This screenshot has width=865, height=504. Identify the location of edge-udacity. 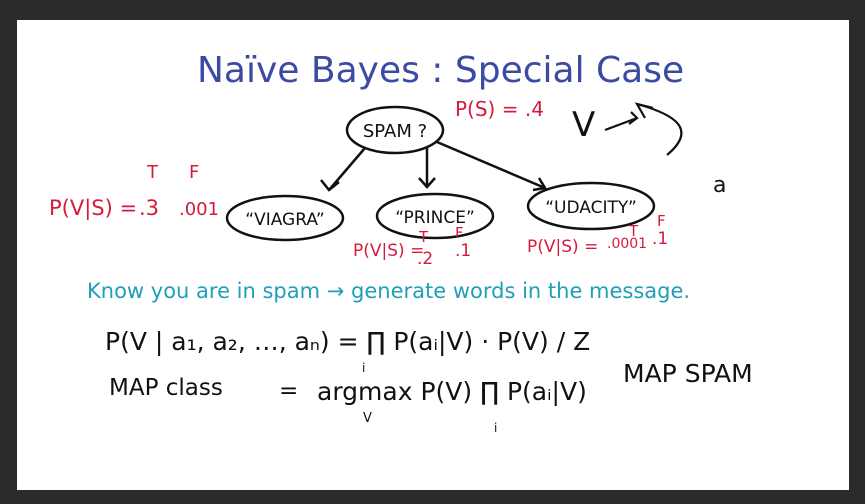
(491, 165).